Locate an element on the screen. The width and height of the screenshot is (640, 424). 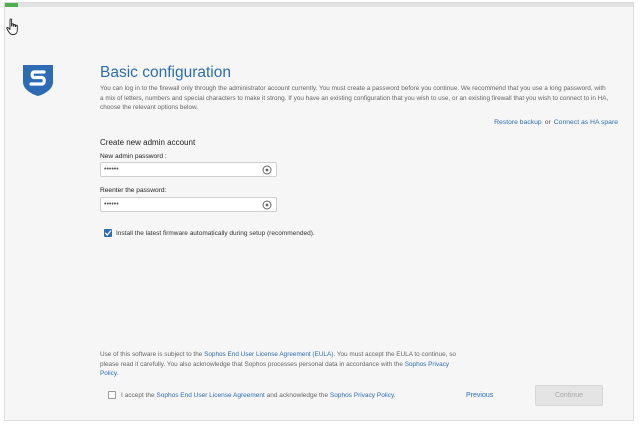
accept-privacy-link: Sophos Privacy Policy is located at coordinates (362, 395).